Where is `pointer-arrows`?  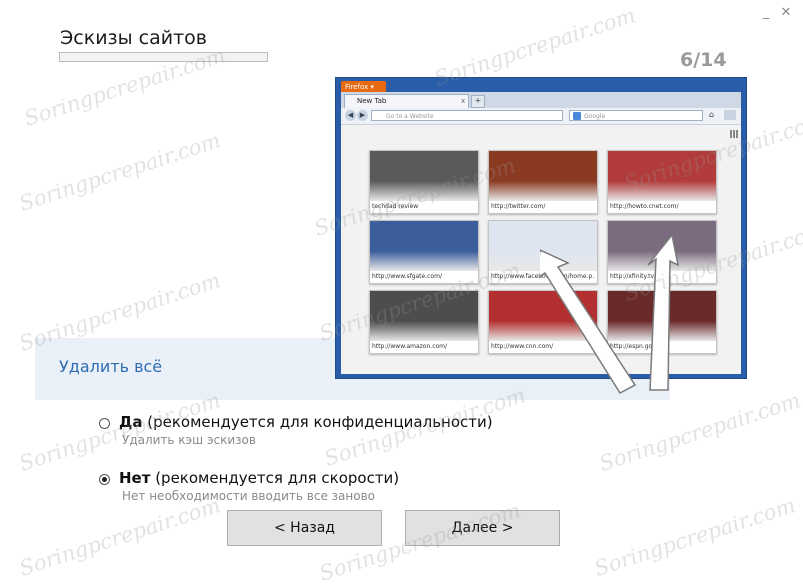
pointer-arrows is located at coordinates (610, 314).